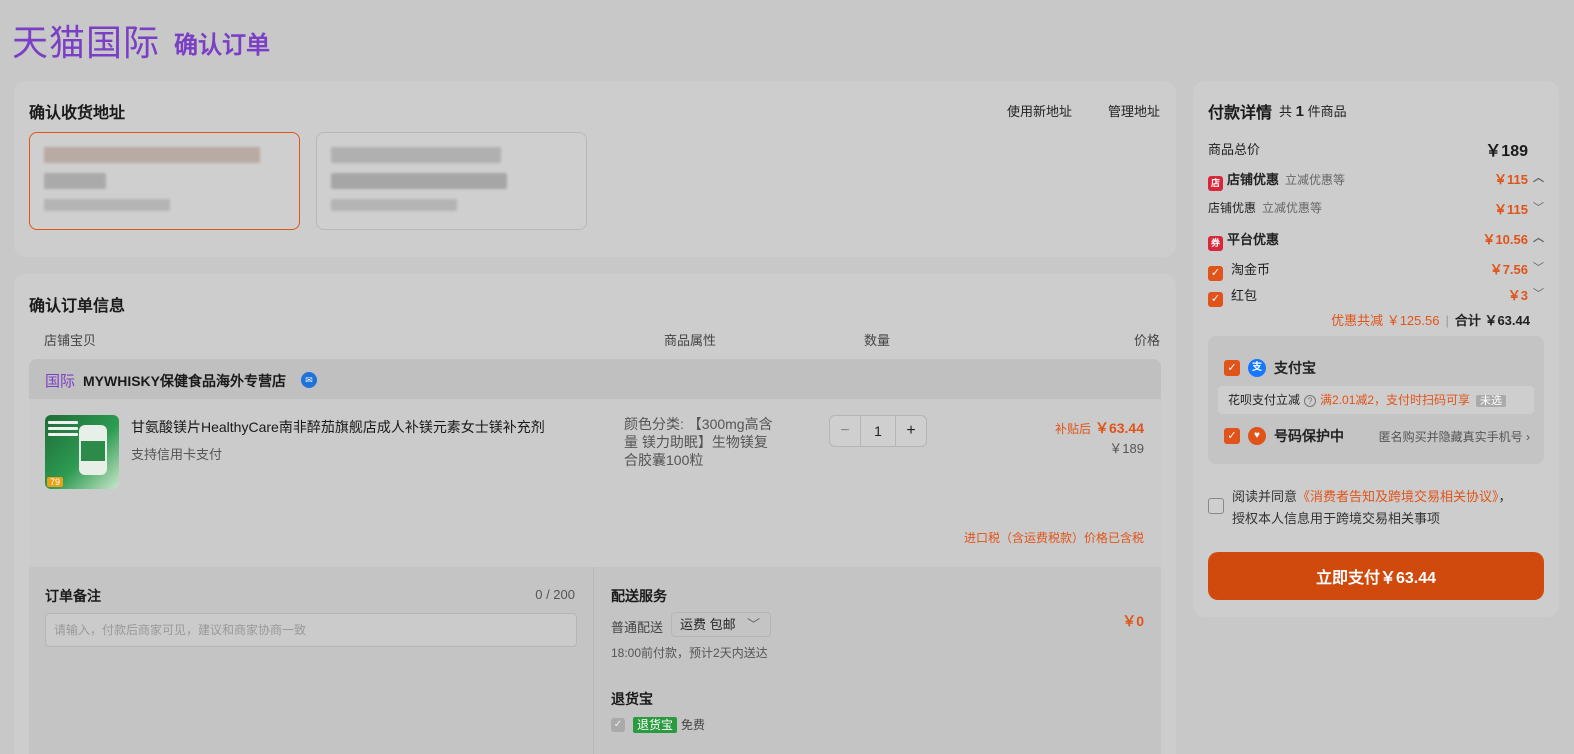  What do you see at coordinates (309, 380) in the screenshot?
I see `chat-icon: ✉` at bounding box center [309, 380].